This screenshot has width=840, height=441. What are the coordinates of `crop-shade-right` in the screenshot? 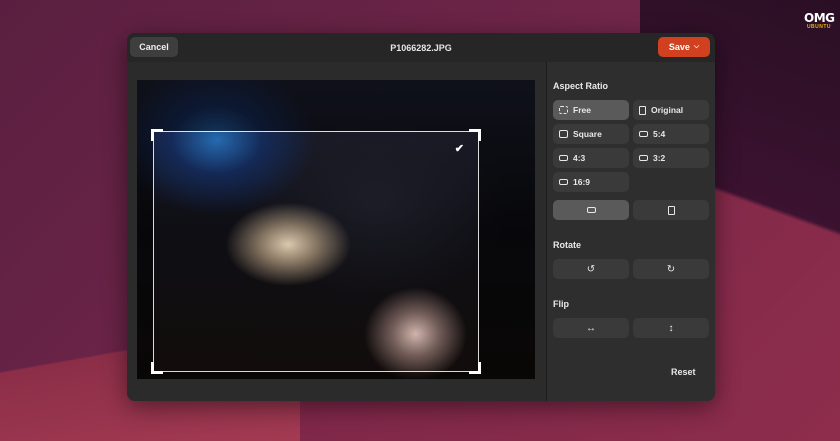 It's located at (507, 251).